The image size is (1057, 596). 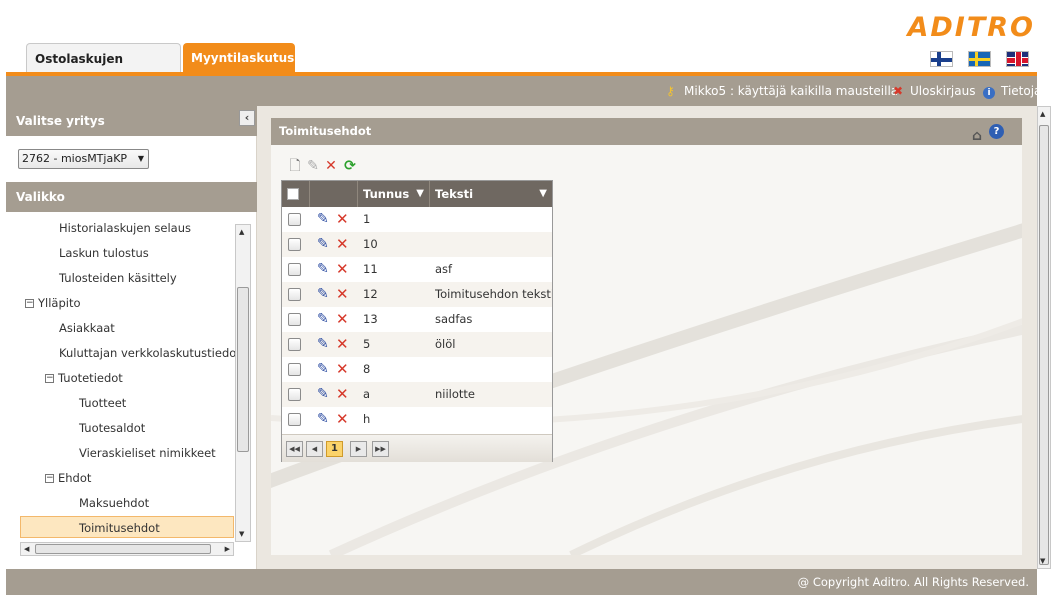 What do you see at coordinates (1017, 59) in the screenshot?
I see `english-flag-icon` at bounding box center [1017, 59].